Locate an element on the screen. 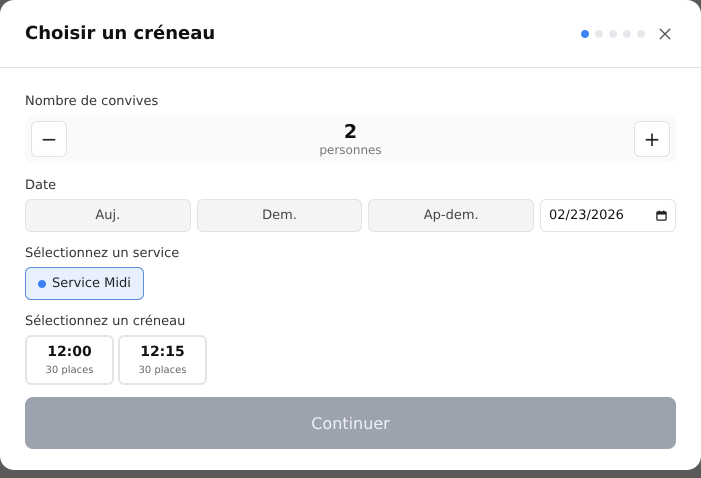  date-input-field: 02/23/2026 is located at coordinates (608, 215).